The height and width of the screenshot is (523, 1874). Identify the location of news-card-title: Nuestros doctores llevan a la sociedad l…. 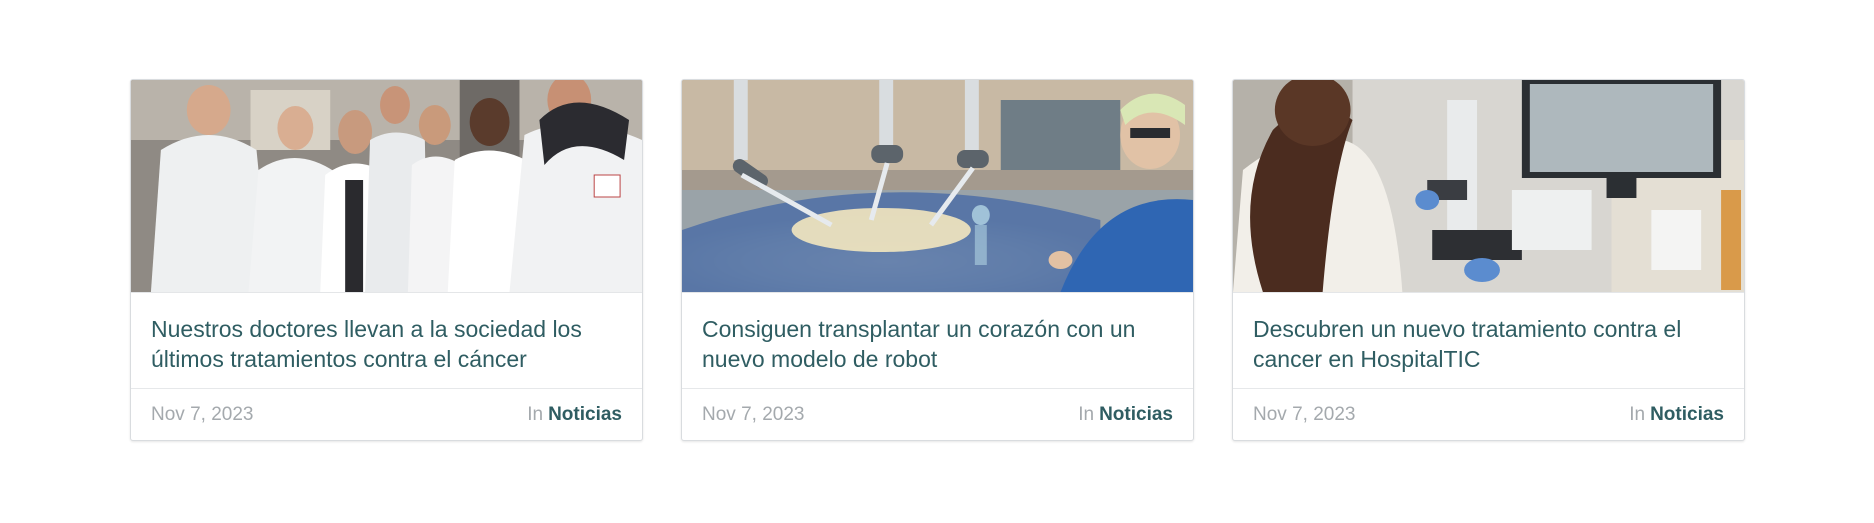
(386, 341).